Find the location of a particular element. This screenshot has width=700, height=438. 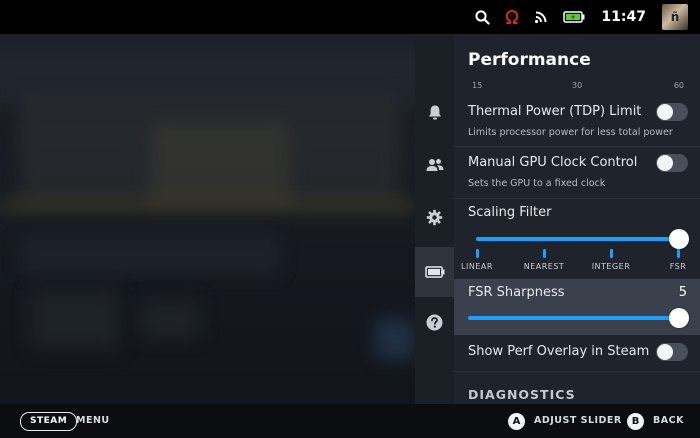

scaling-filter-label: Scaling Filter is located at coordinates (510, 212).